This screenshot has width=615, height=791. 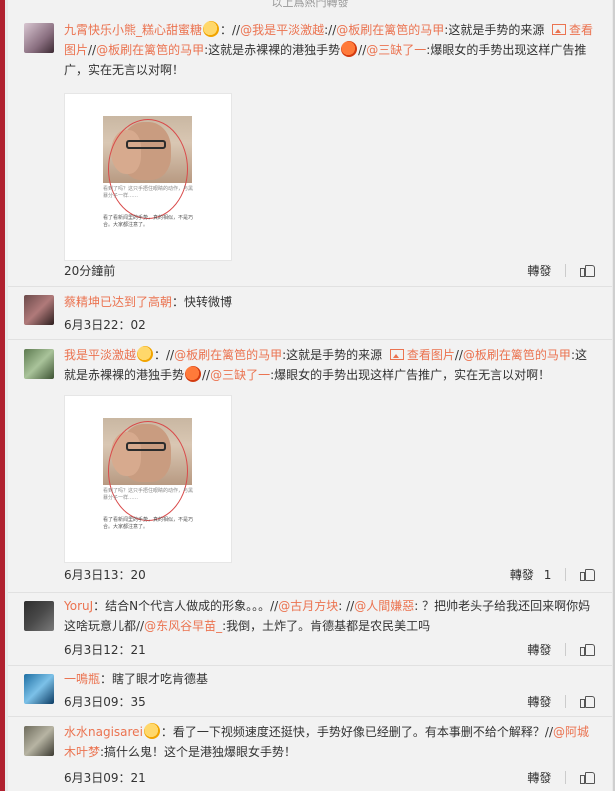 I want to click on timestamp: 6月3日09：21, so click(x=105, y=777).